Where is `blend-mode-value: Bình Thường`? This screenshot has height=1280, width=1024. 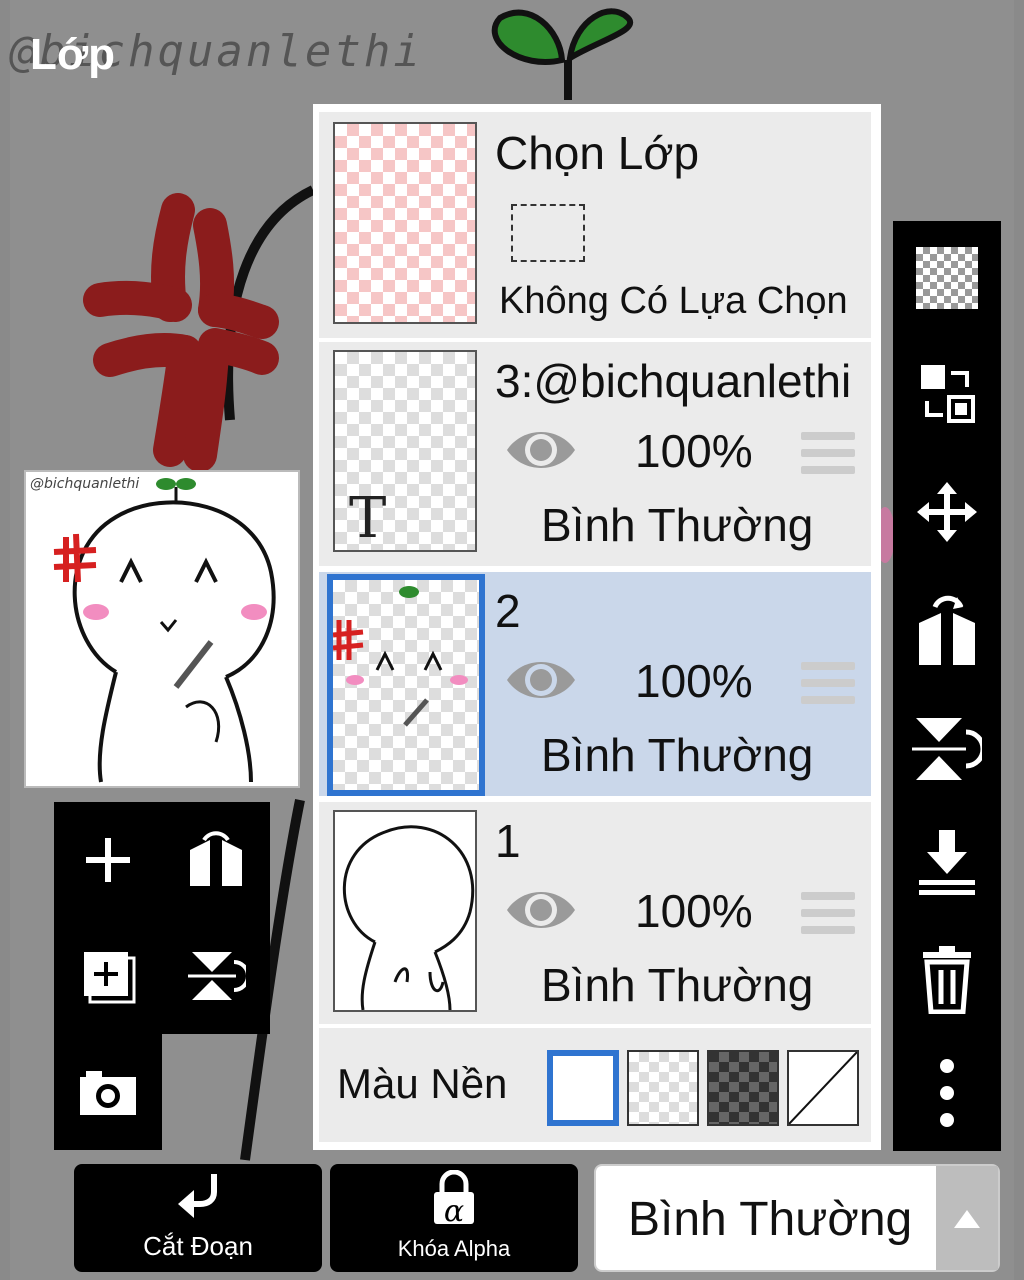
blend-mode-value: Bình Thường is located at coordinates (770, 1219).